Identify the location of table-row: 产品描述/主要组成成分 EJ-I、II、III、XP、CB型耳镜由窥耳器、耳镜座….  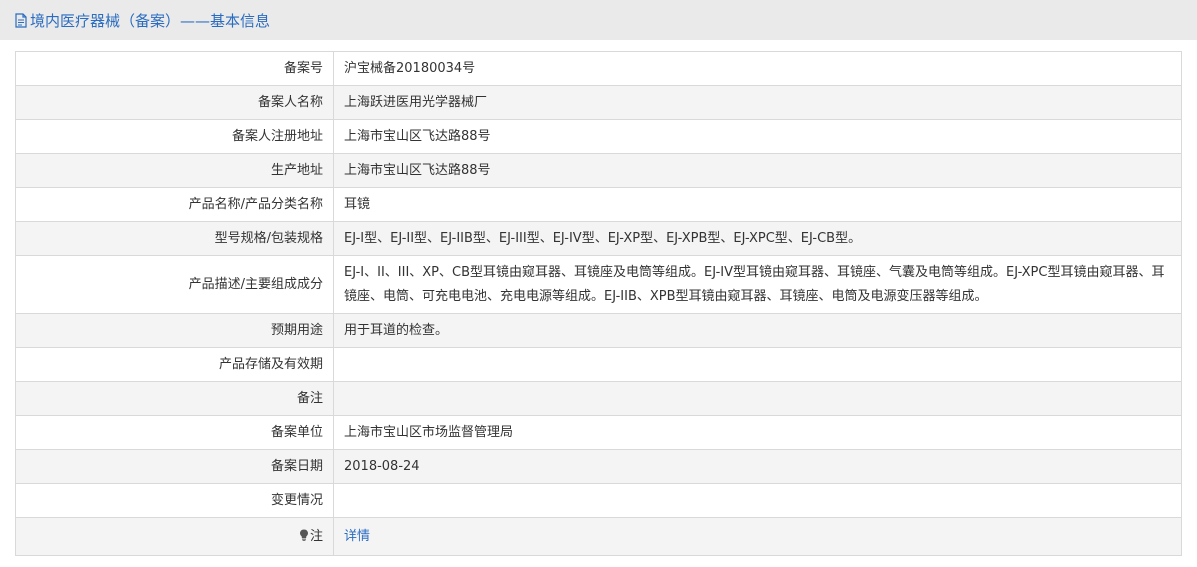
(598, 284).